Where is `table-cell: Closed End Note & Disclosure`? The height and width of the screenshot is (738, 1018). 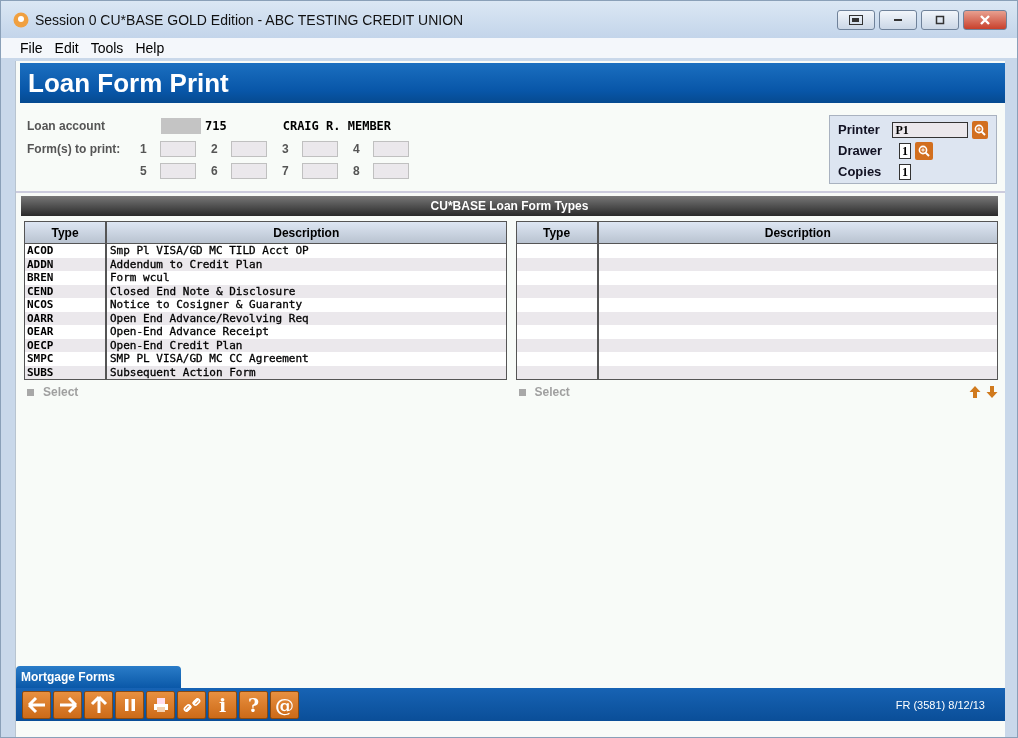
table-cell: Closed End Note & Disclosure is located at coordinates (306, 291).